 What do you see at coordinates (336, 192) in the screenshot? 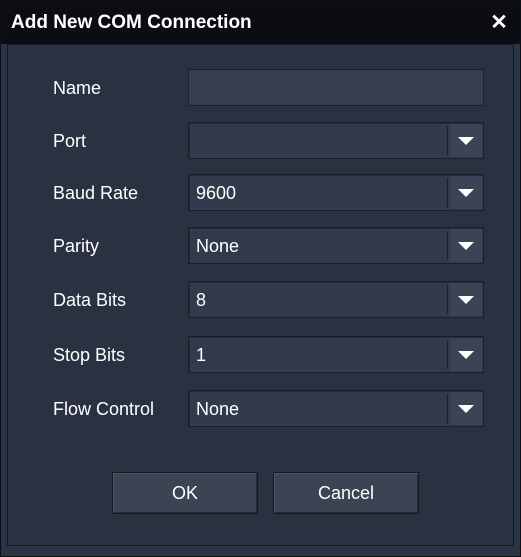
I see `baud-rate-select: 9600` at bounding box center [336, 192].